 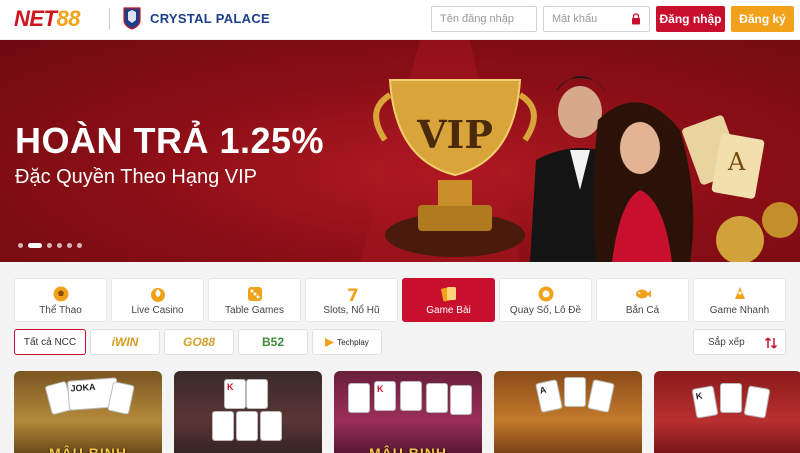 What do you see at coordinates (762, 19) in the screenshot?
I see `register-button: Đăng ký` at bounding box center [762, 19].